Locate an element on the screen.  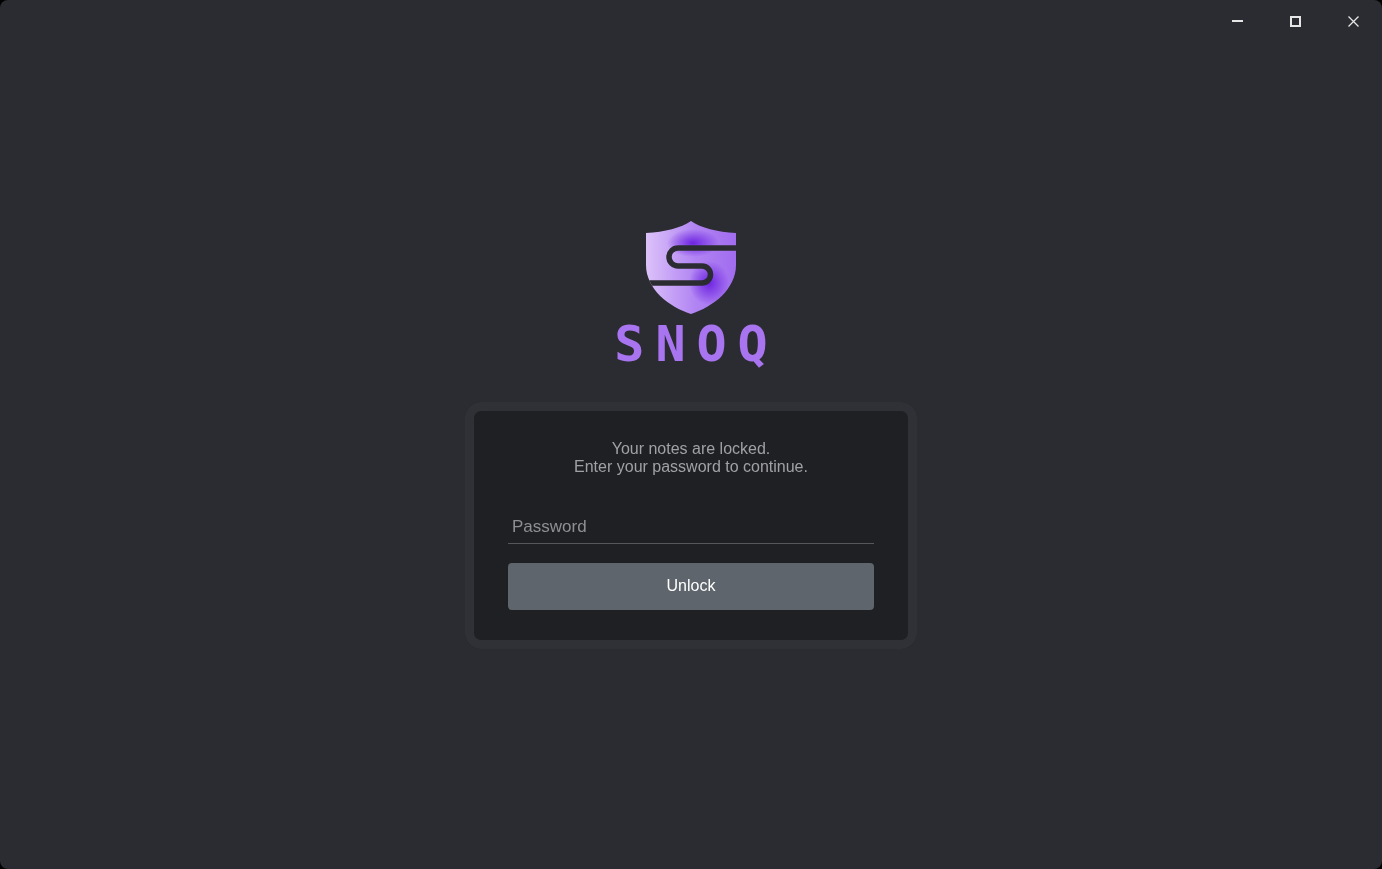
lock-message: Enter your password to continue. is located at coordinates (691, 466).